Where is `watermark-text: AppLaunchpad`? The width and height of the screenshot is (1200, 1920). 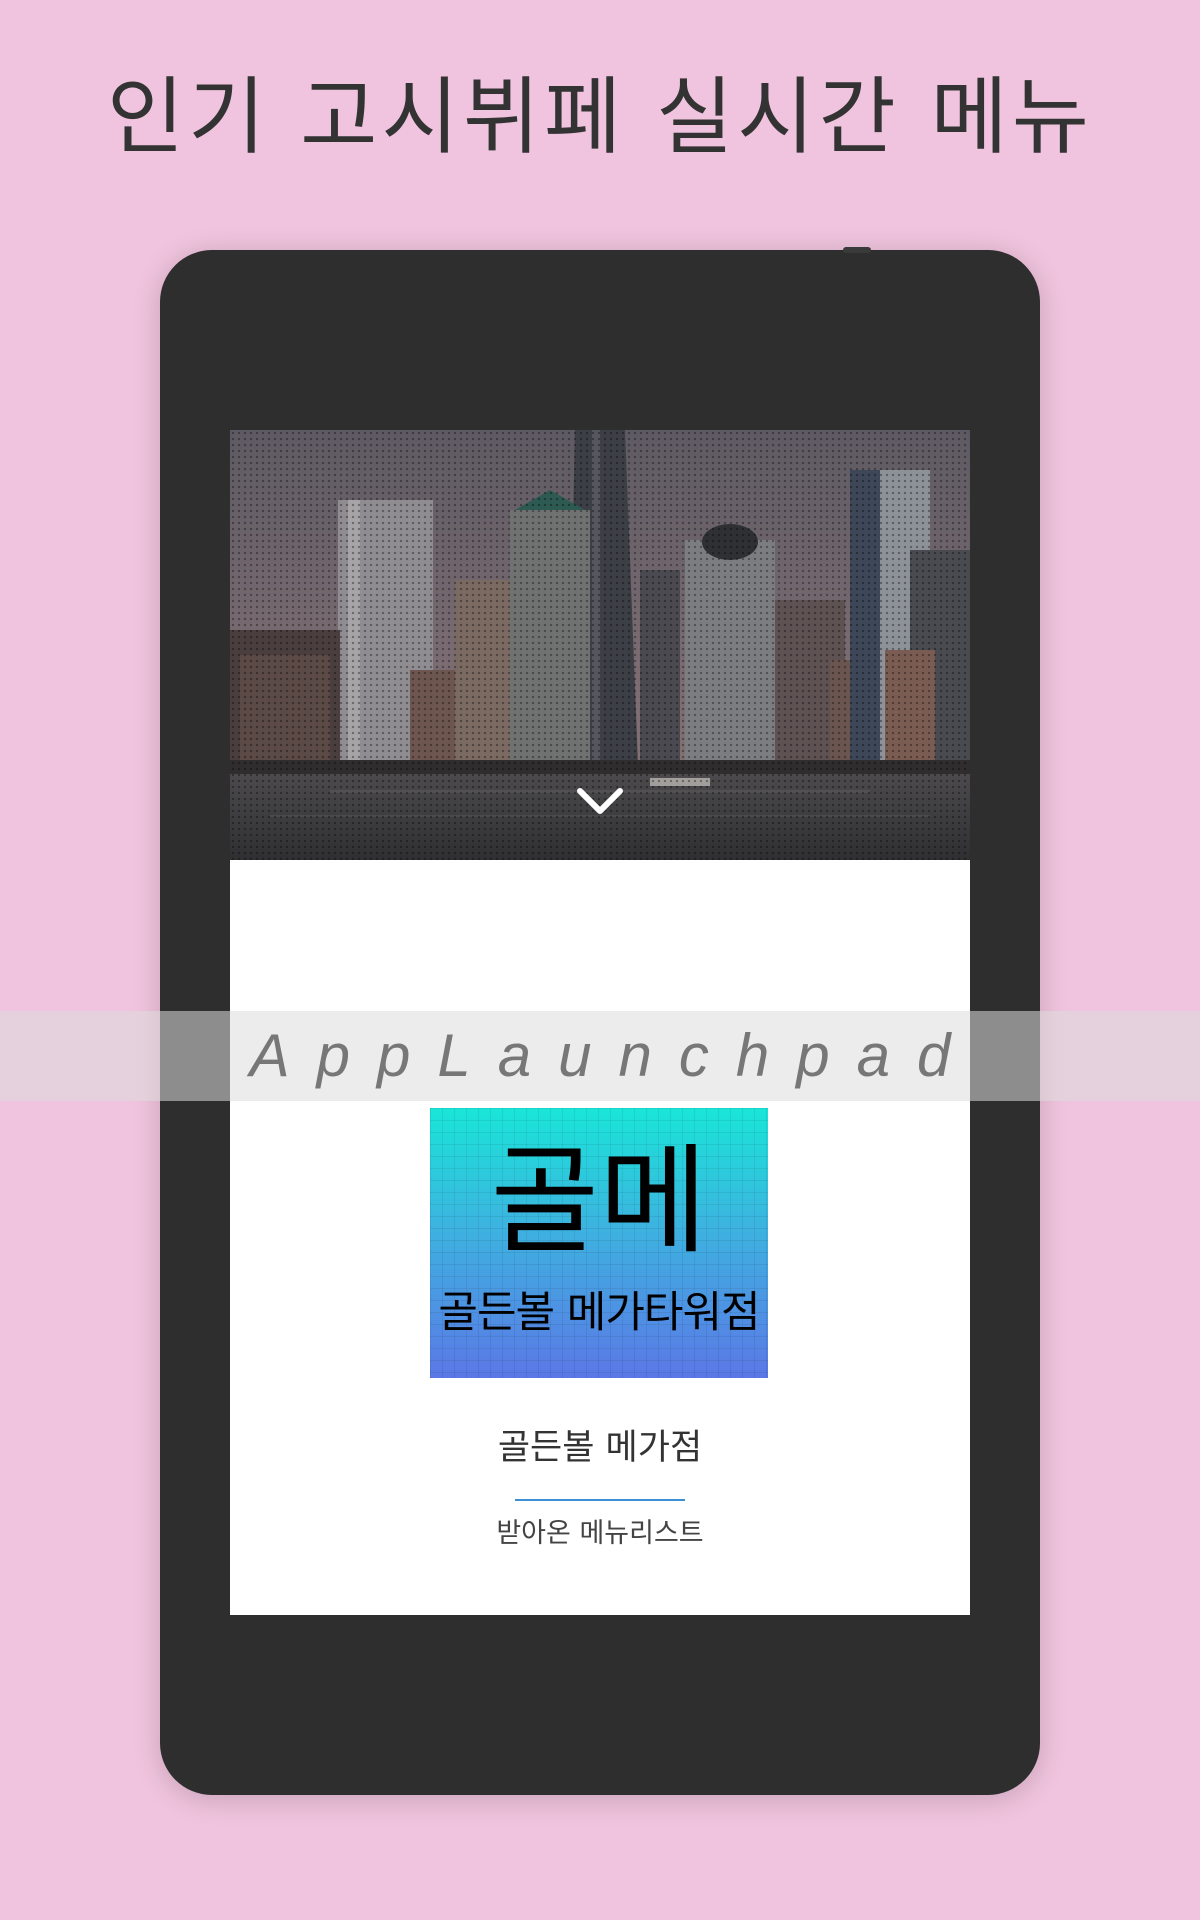
watermark-text: AppLaunchpad is located at coordinates (613, 1055).